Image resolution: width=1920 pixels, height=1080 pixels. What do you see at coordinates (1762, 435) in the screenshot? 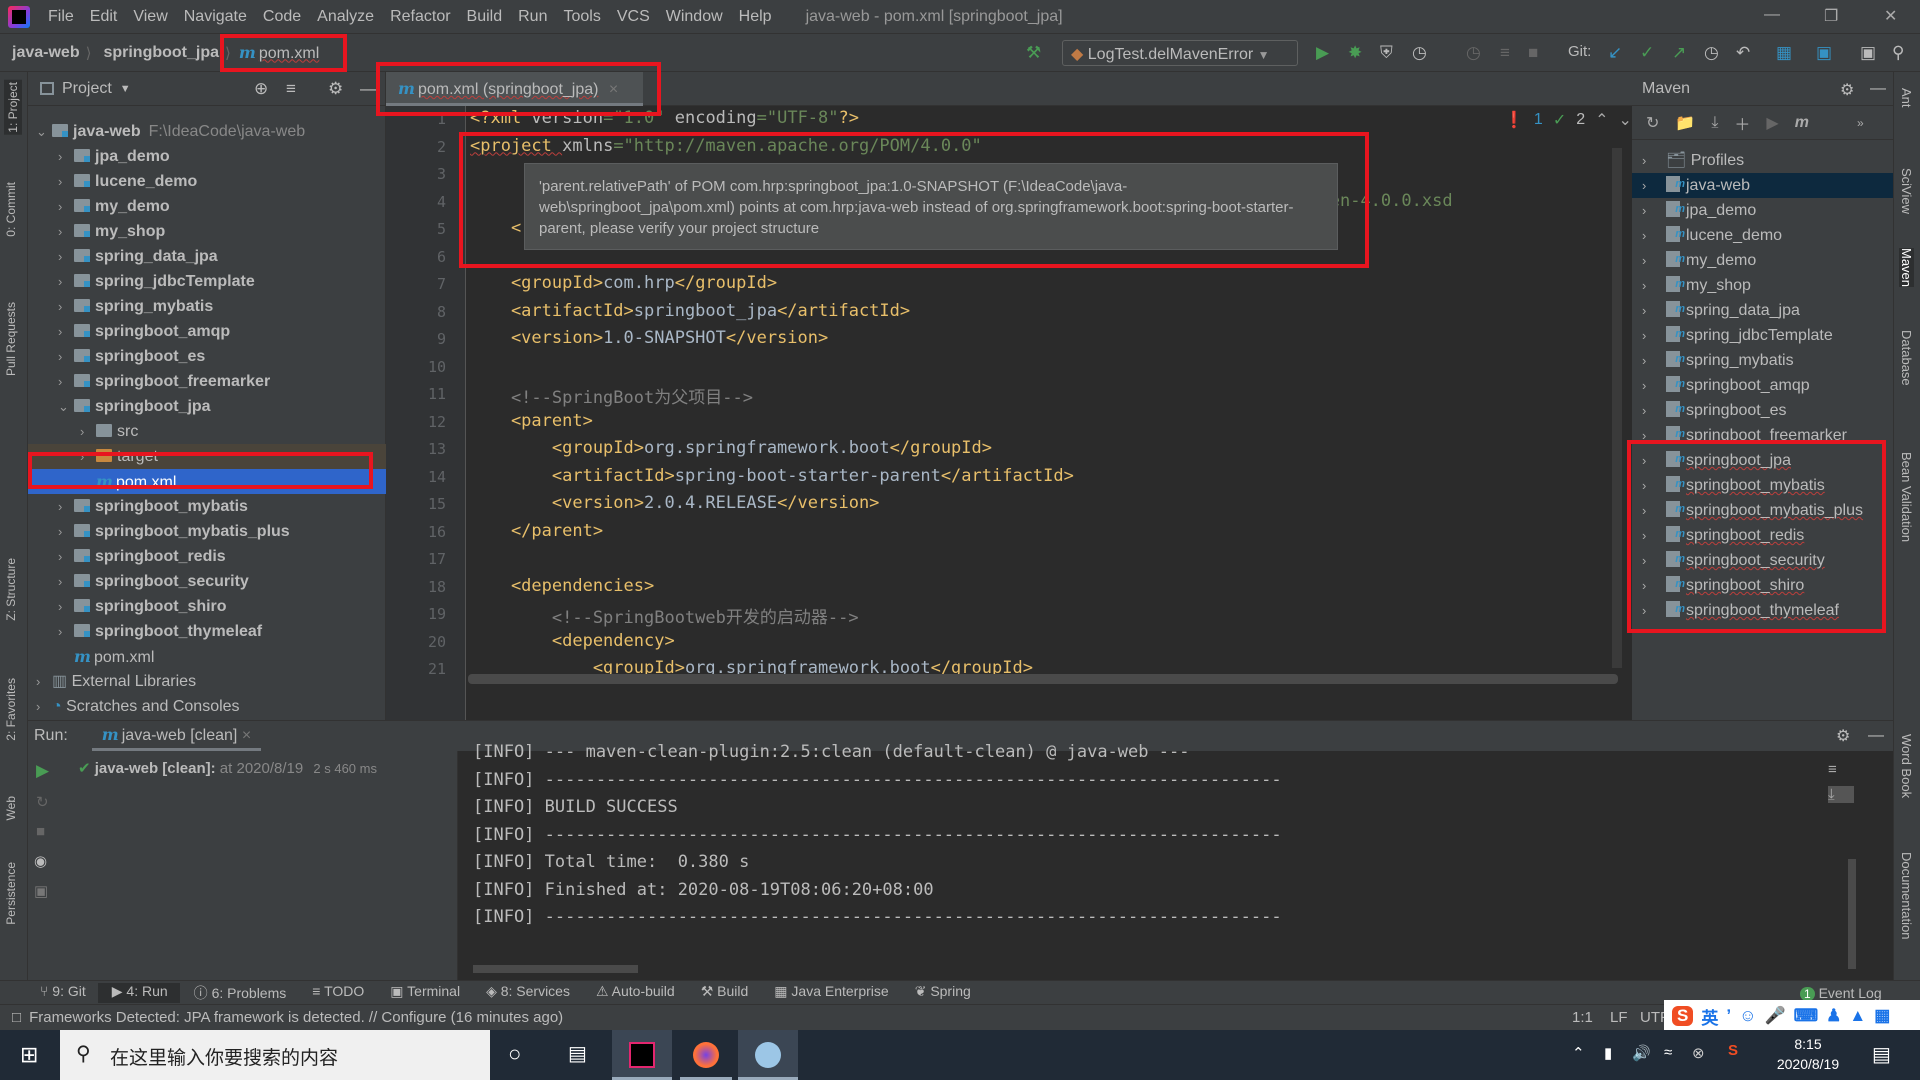
I see `maven-project-item: ›springboot_freemarker` at bounding box center [1762, 435].